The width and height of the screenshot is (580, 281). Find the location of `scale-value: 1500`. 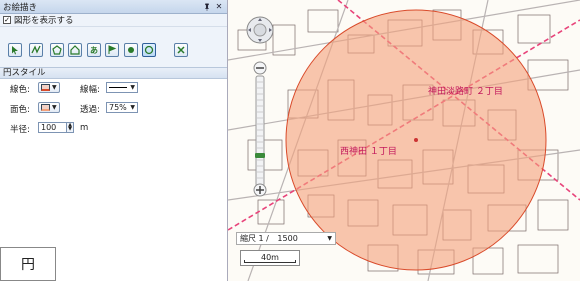

scale-value: 1500 is located at coordinates (287, 238).